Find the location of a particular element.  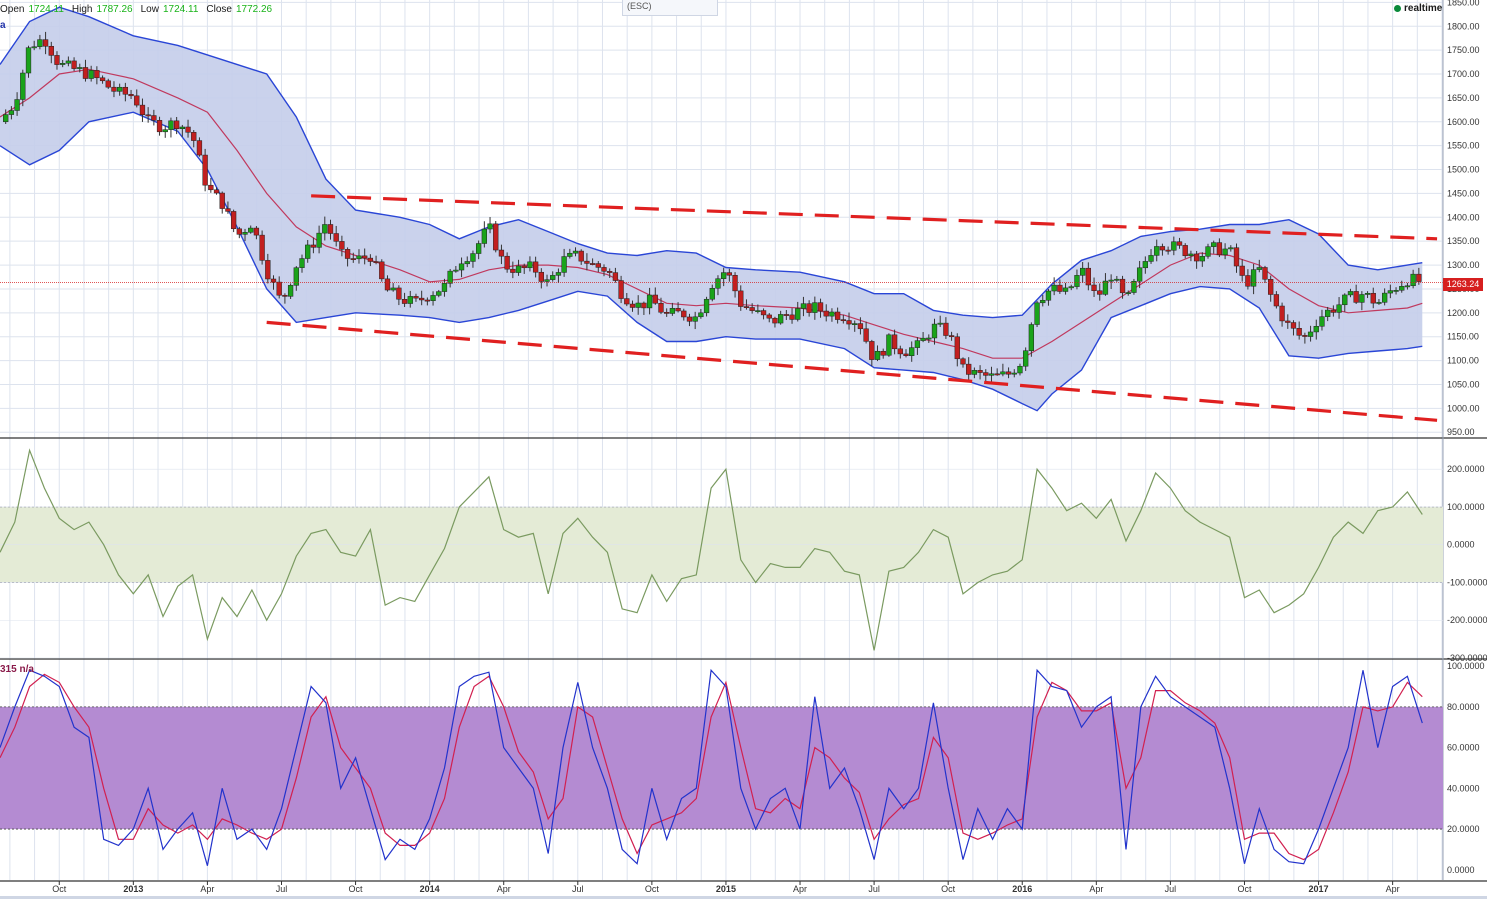

close-label: Close is located at coordinates (219, 9).